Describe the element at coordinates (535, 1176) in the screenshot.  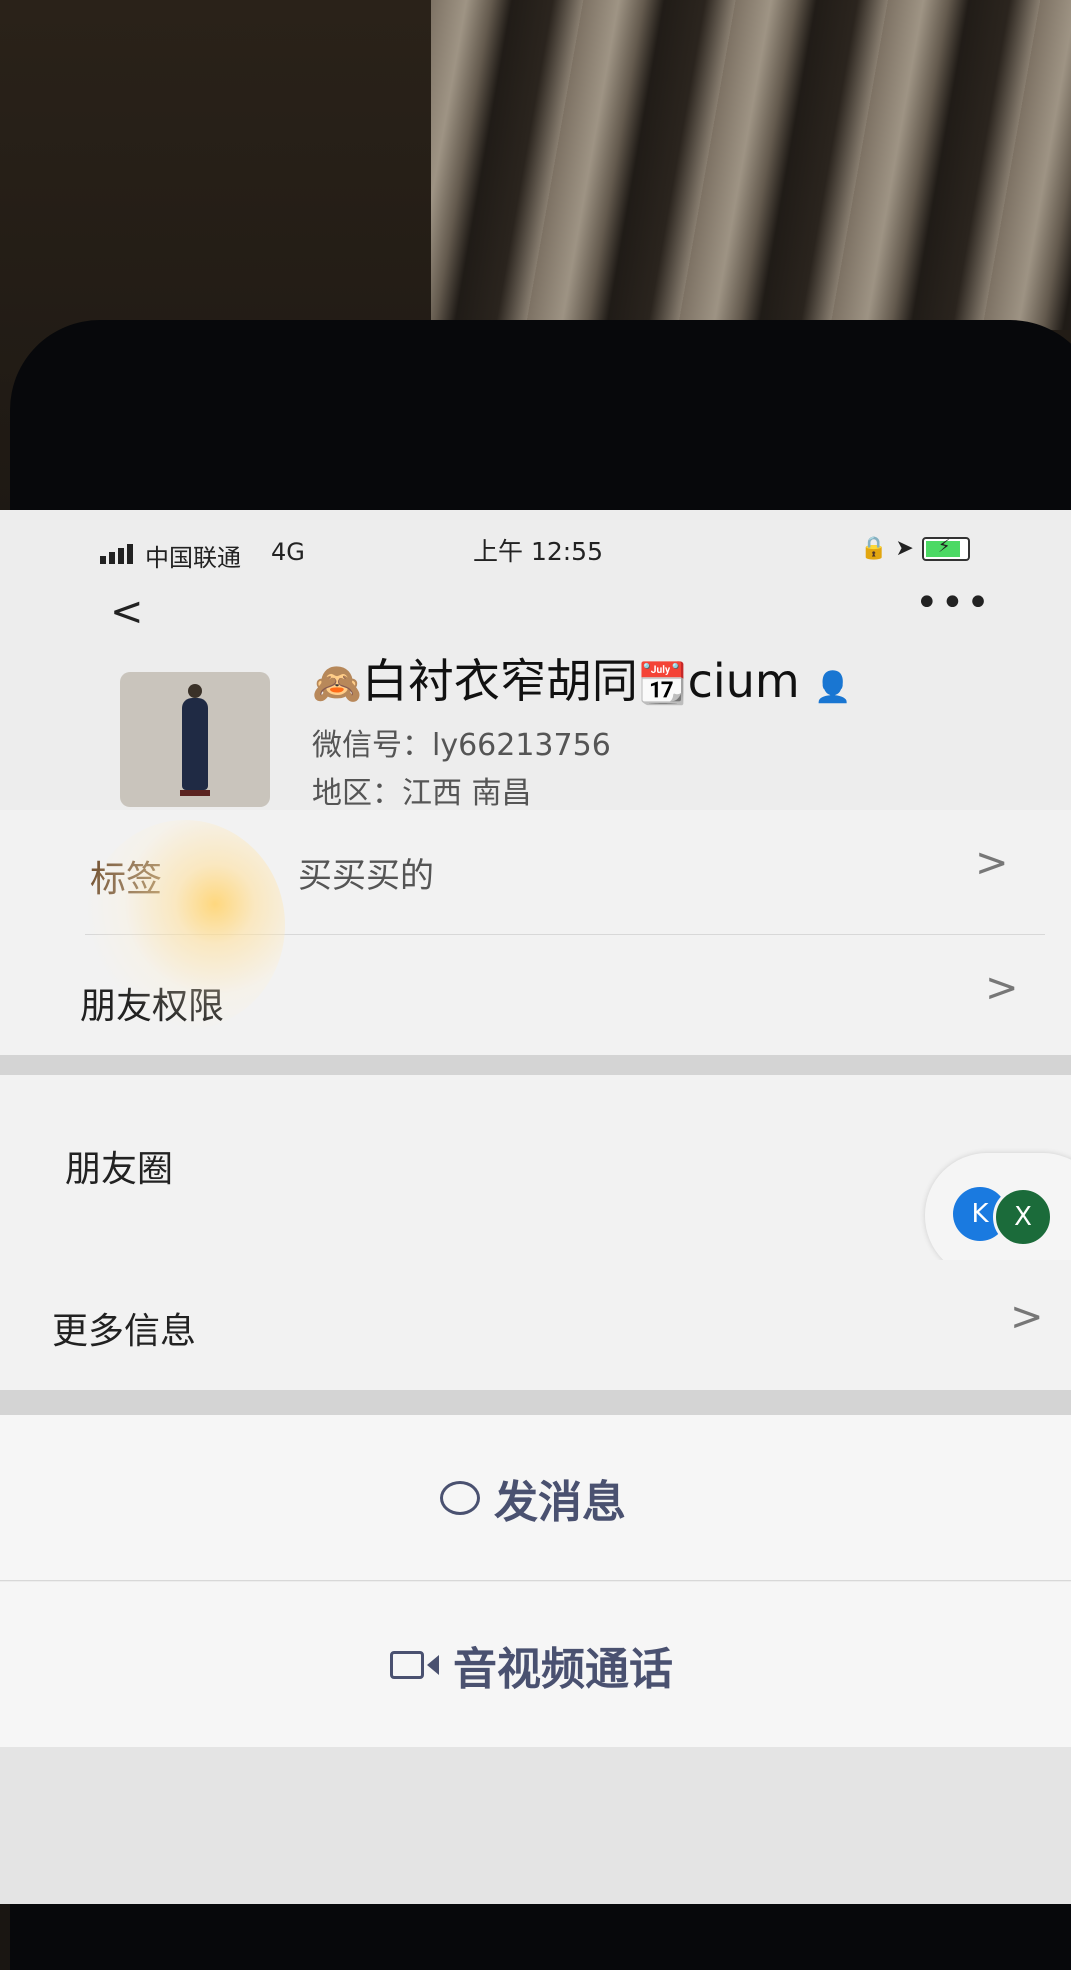
I see `moments-row: 朋友圈 K X` at that location.